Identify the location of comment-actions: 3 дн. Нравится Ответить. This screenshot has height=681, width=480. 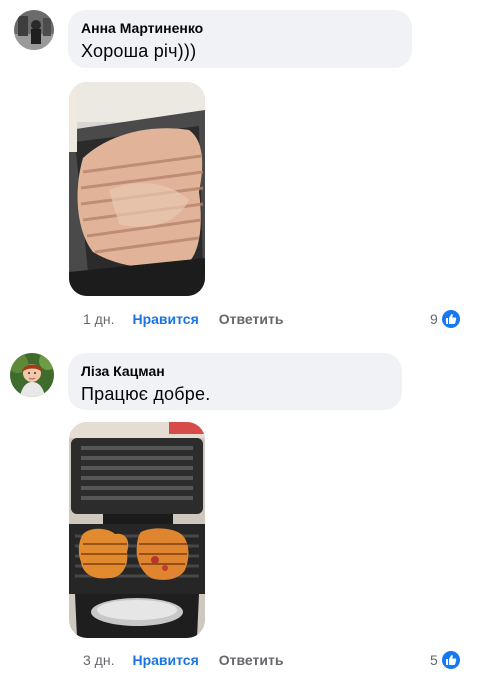
(183, 660).